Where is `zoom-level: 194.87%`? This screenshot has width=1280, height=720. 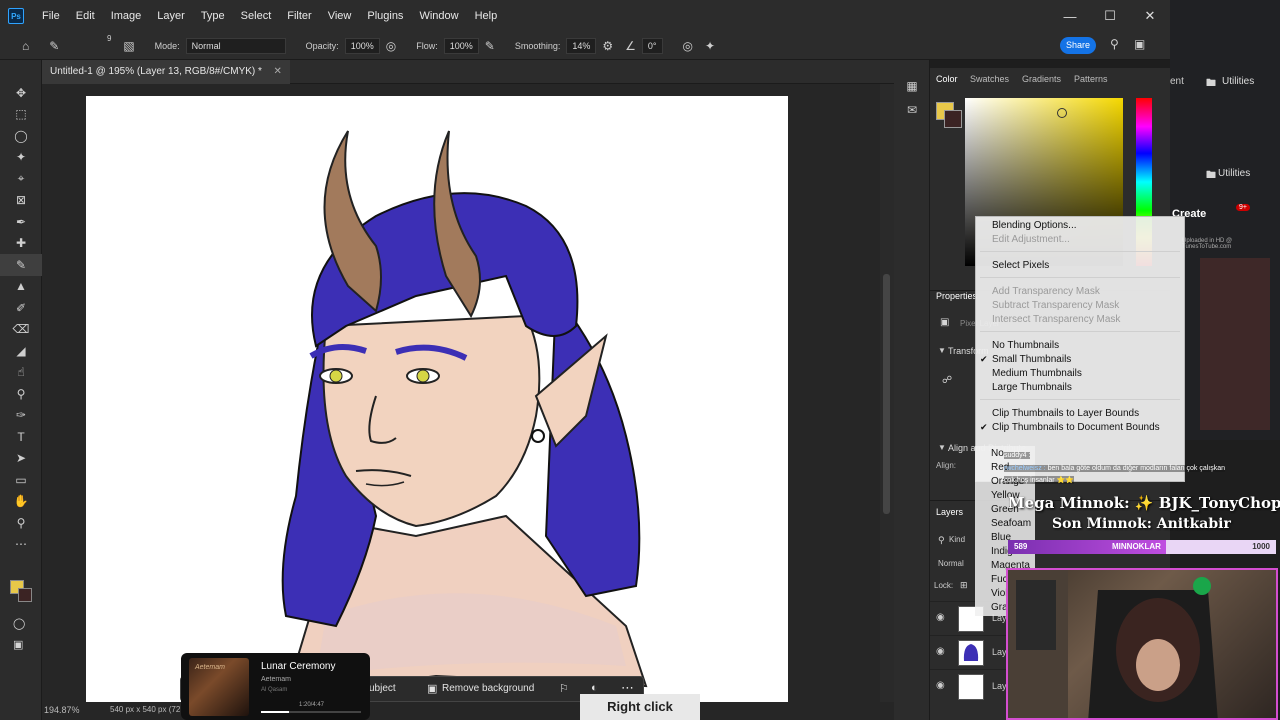 zoom-level: 194.87% is located at coordinates (62, 710).